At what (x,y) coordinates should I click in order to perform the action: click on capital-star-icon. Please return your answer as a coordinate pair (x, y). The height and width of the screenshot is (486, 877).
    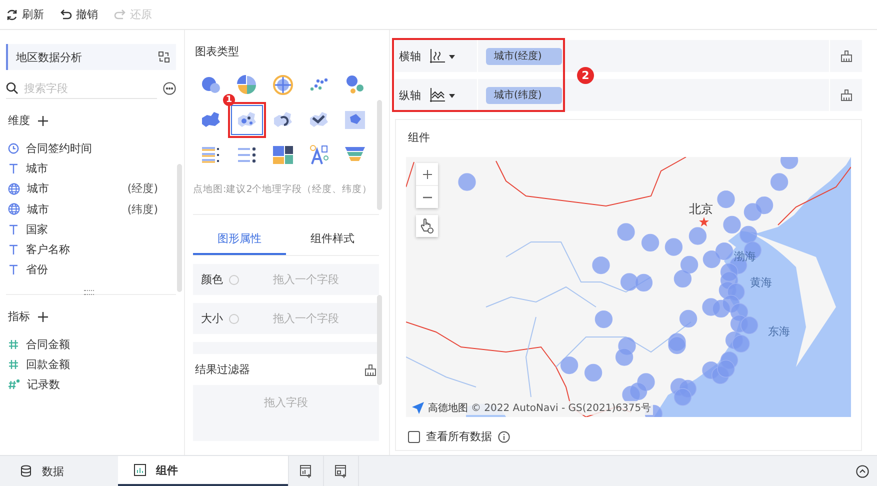
    Looking at the image, I should click on (704, 222).